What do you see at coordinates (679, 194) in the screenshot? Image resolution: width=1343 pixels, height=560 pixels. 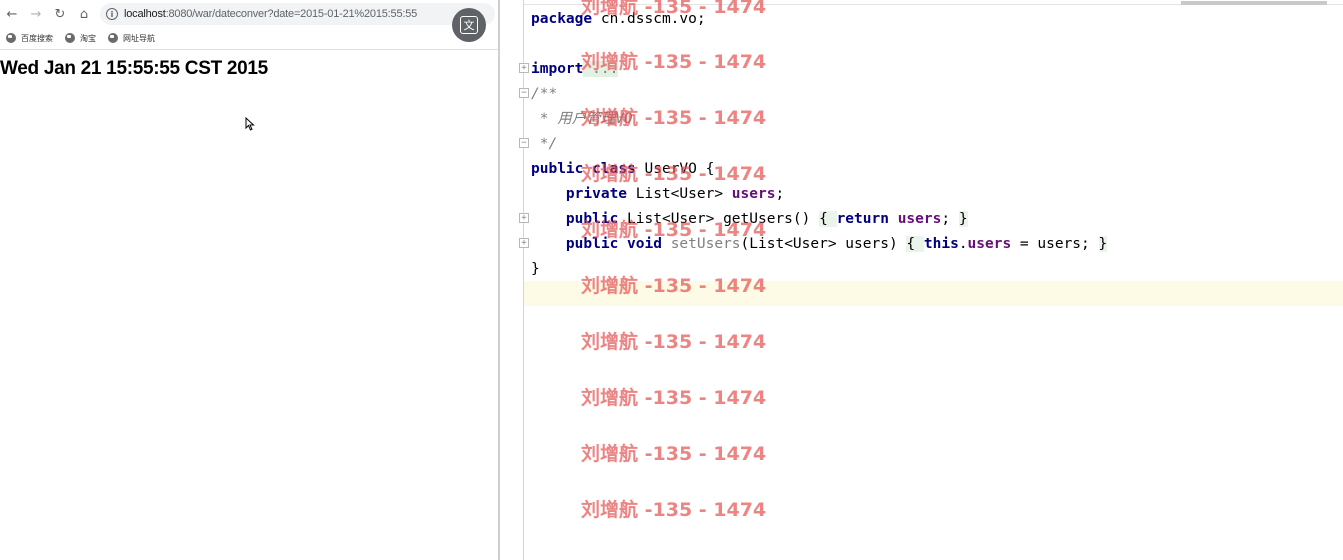 I see `field-type: List<User>` at bounding box center [679, 194].